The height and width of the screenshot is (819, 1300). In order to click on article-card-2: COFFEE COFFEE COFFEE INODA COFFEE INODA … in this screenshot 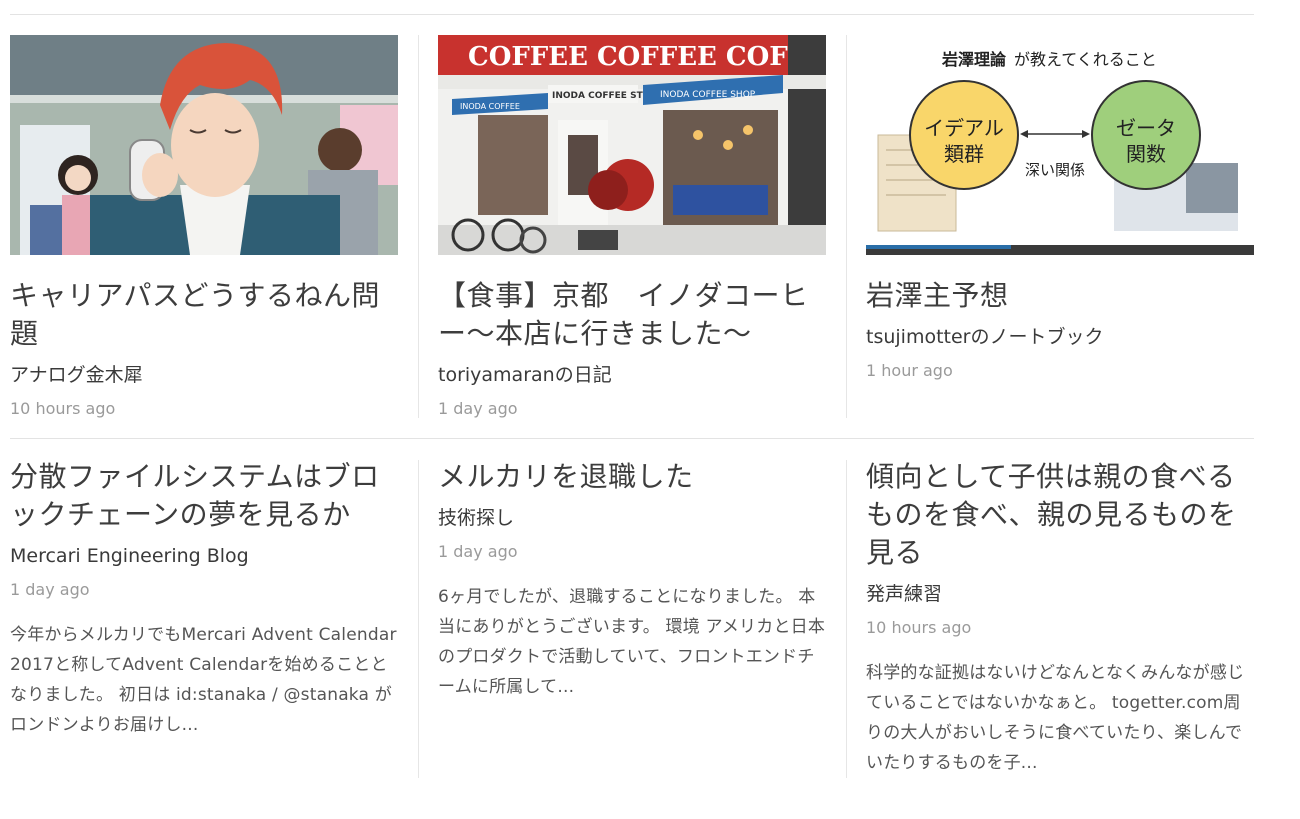, I will do `click(632, 227)`.